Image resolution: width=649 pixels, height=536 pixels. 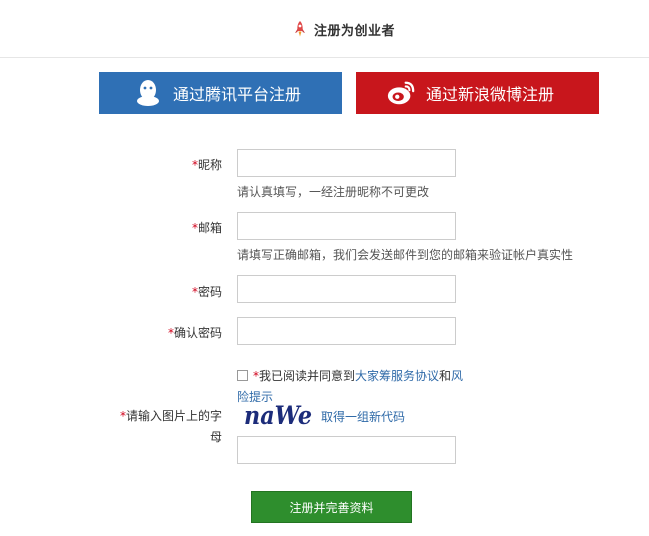 What do you see at coordinates (172, 332) in the screenshot?
I see `confirm-password-label: *确认密码` at bounding box center [172, 332].